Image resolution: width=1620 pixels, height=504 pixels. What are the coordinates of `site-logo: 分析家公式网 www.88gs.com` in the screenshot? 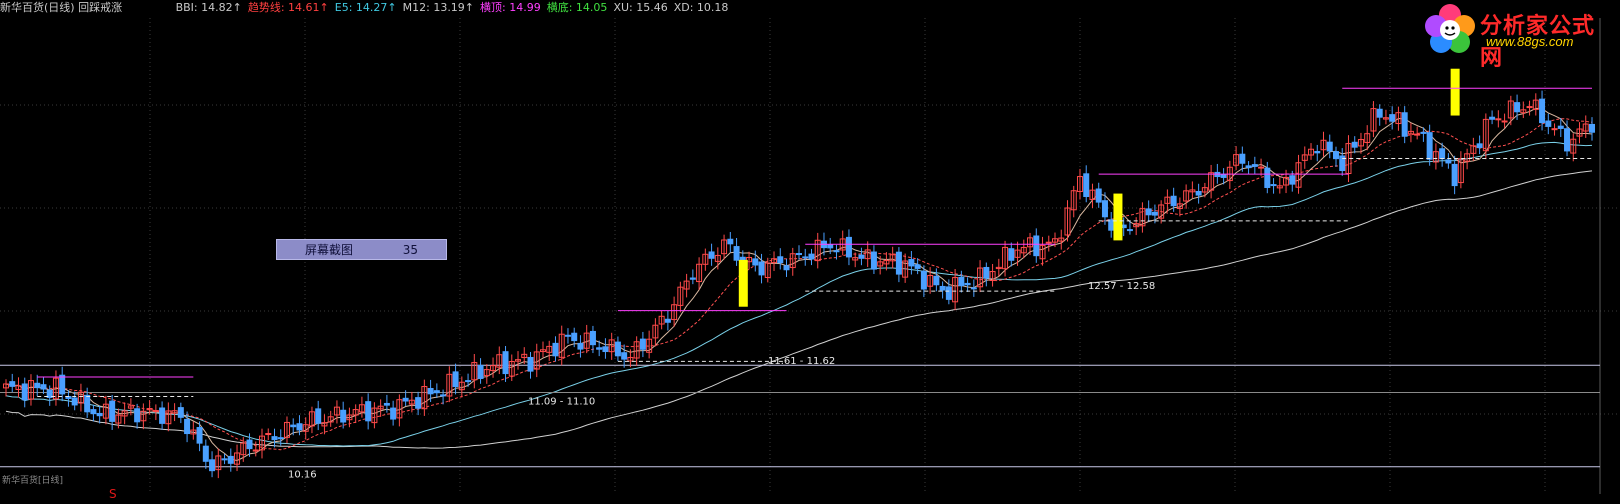 It's located at (1518, 36).